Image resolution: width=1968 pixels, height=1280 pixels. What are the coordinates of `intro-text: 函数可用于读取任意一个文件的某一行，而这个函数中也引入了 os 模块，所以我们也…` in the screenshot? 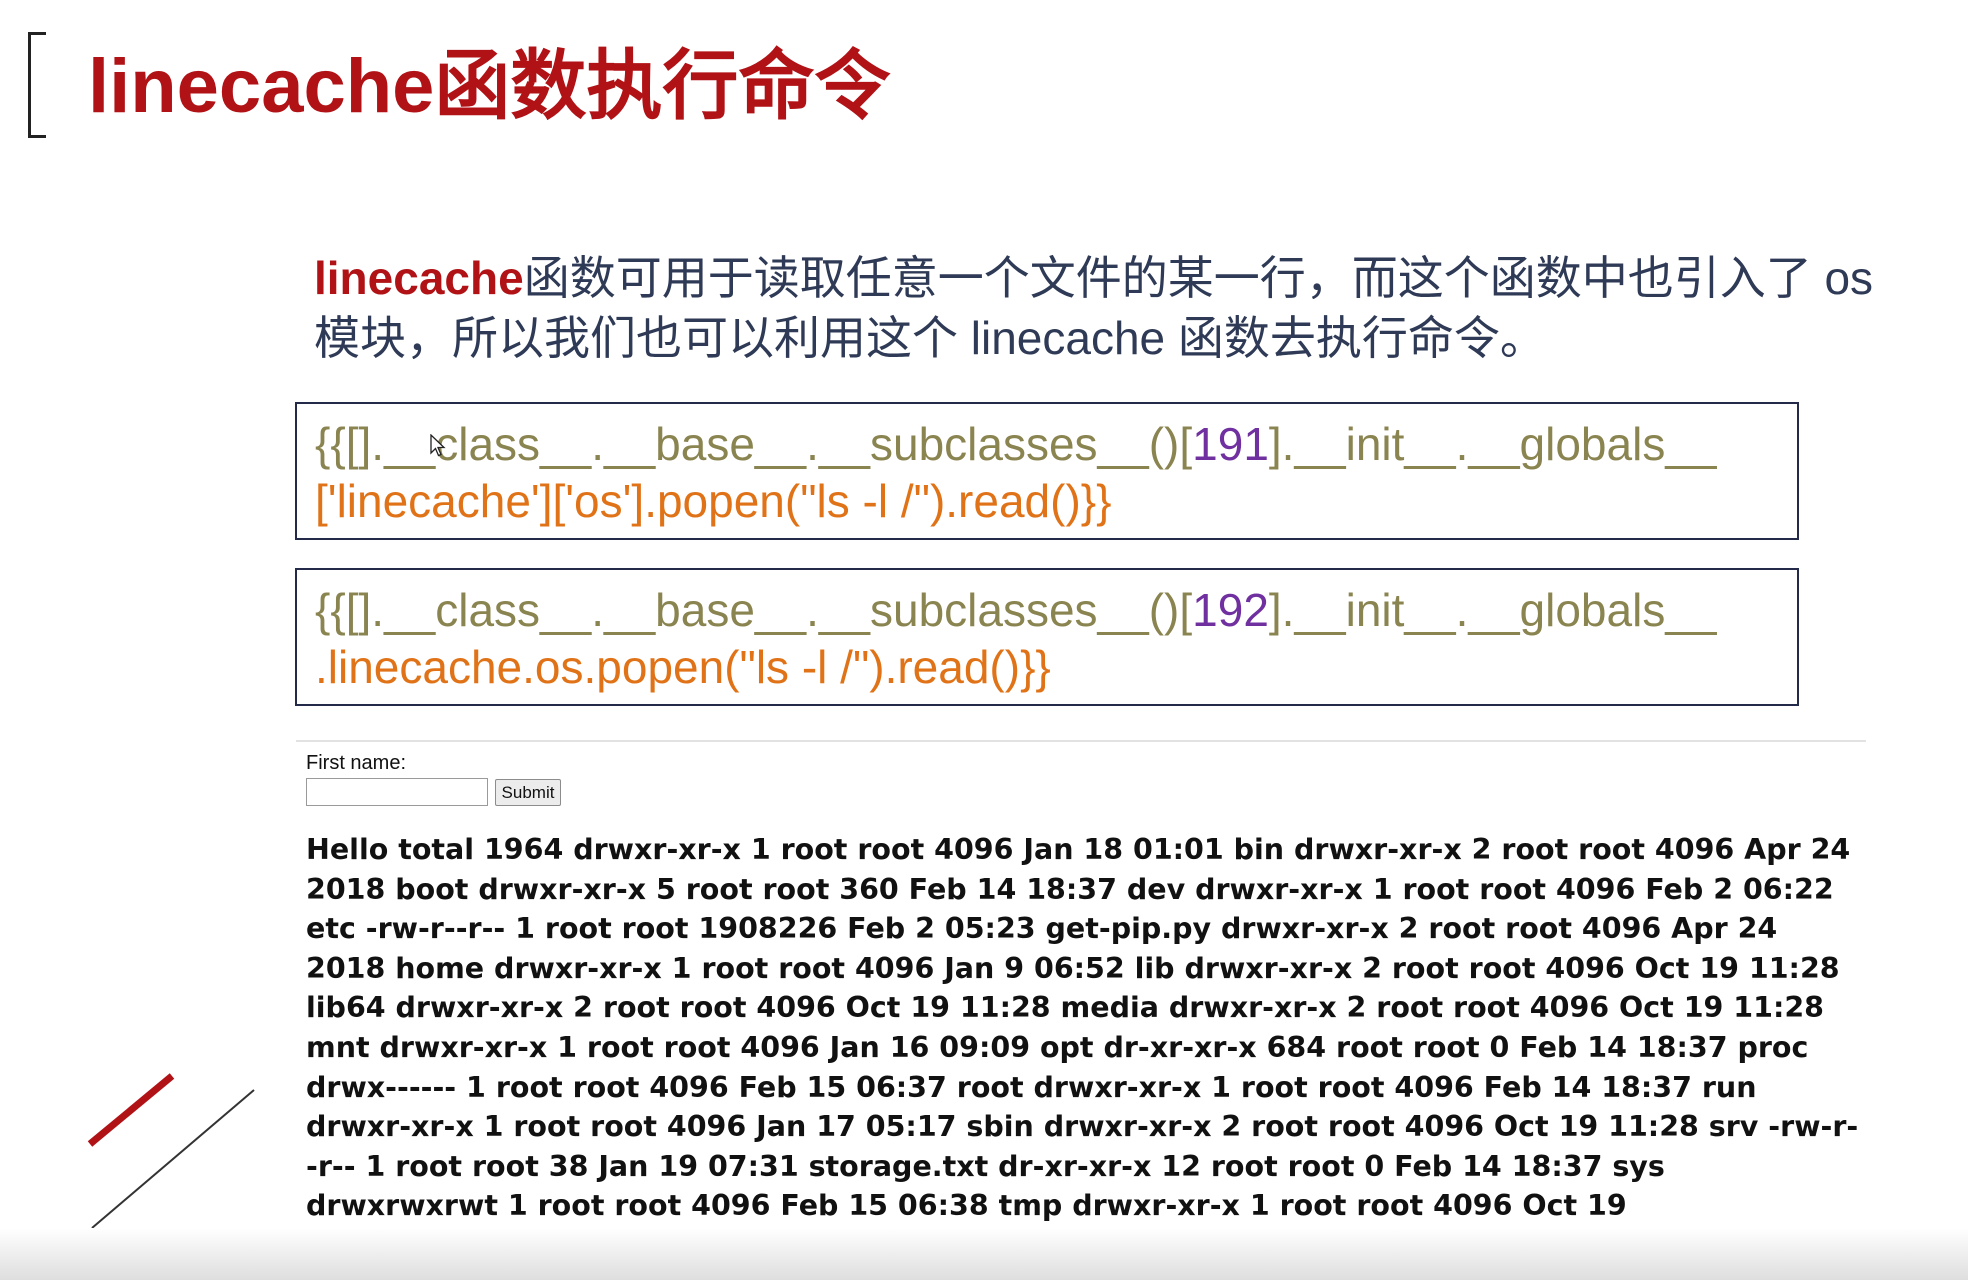 It's located at (1094, 308).